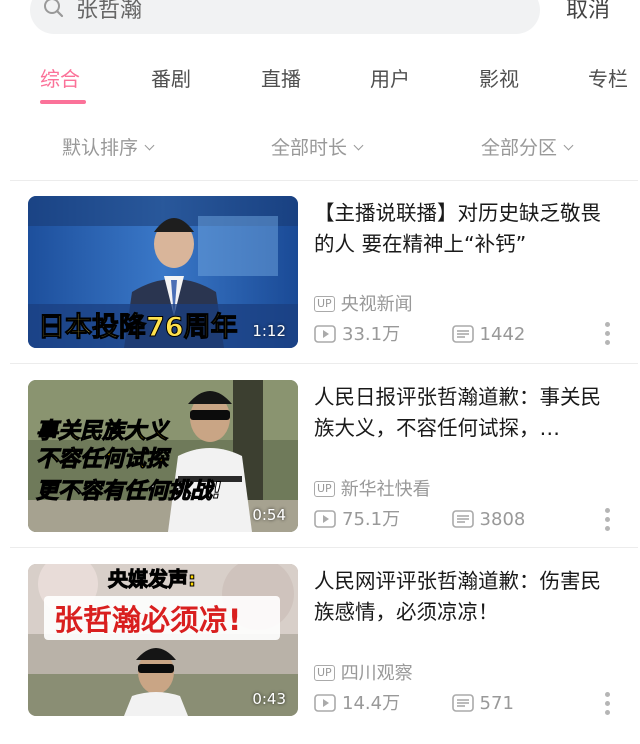 The image size is (640, 744). What do you see at coordinates (129, 491) in the screenshot?
I see `thumbnail-caption-line: 更不容有任何挑战!` at bounding box center [129, 491].